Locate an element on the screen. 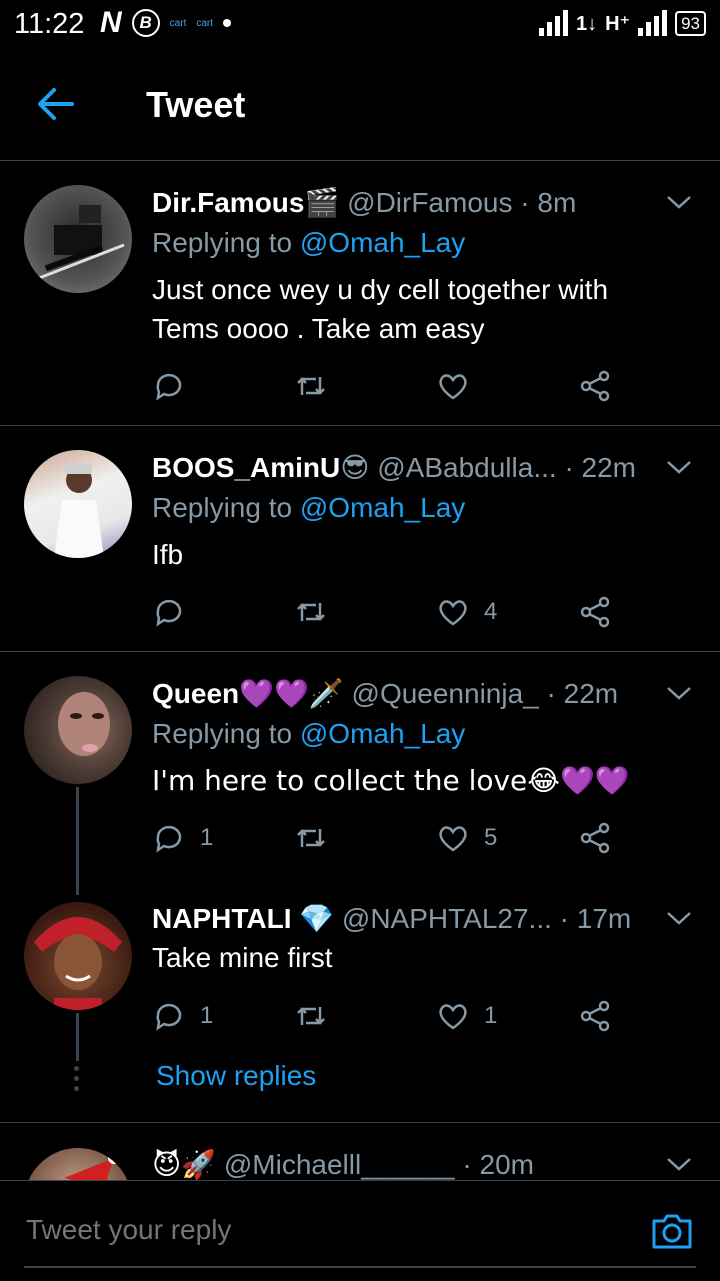  name-emoji: 🎬 is located at coordinates (322, 202).